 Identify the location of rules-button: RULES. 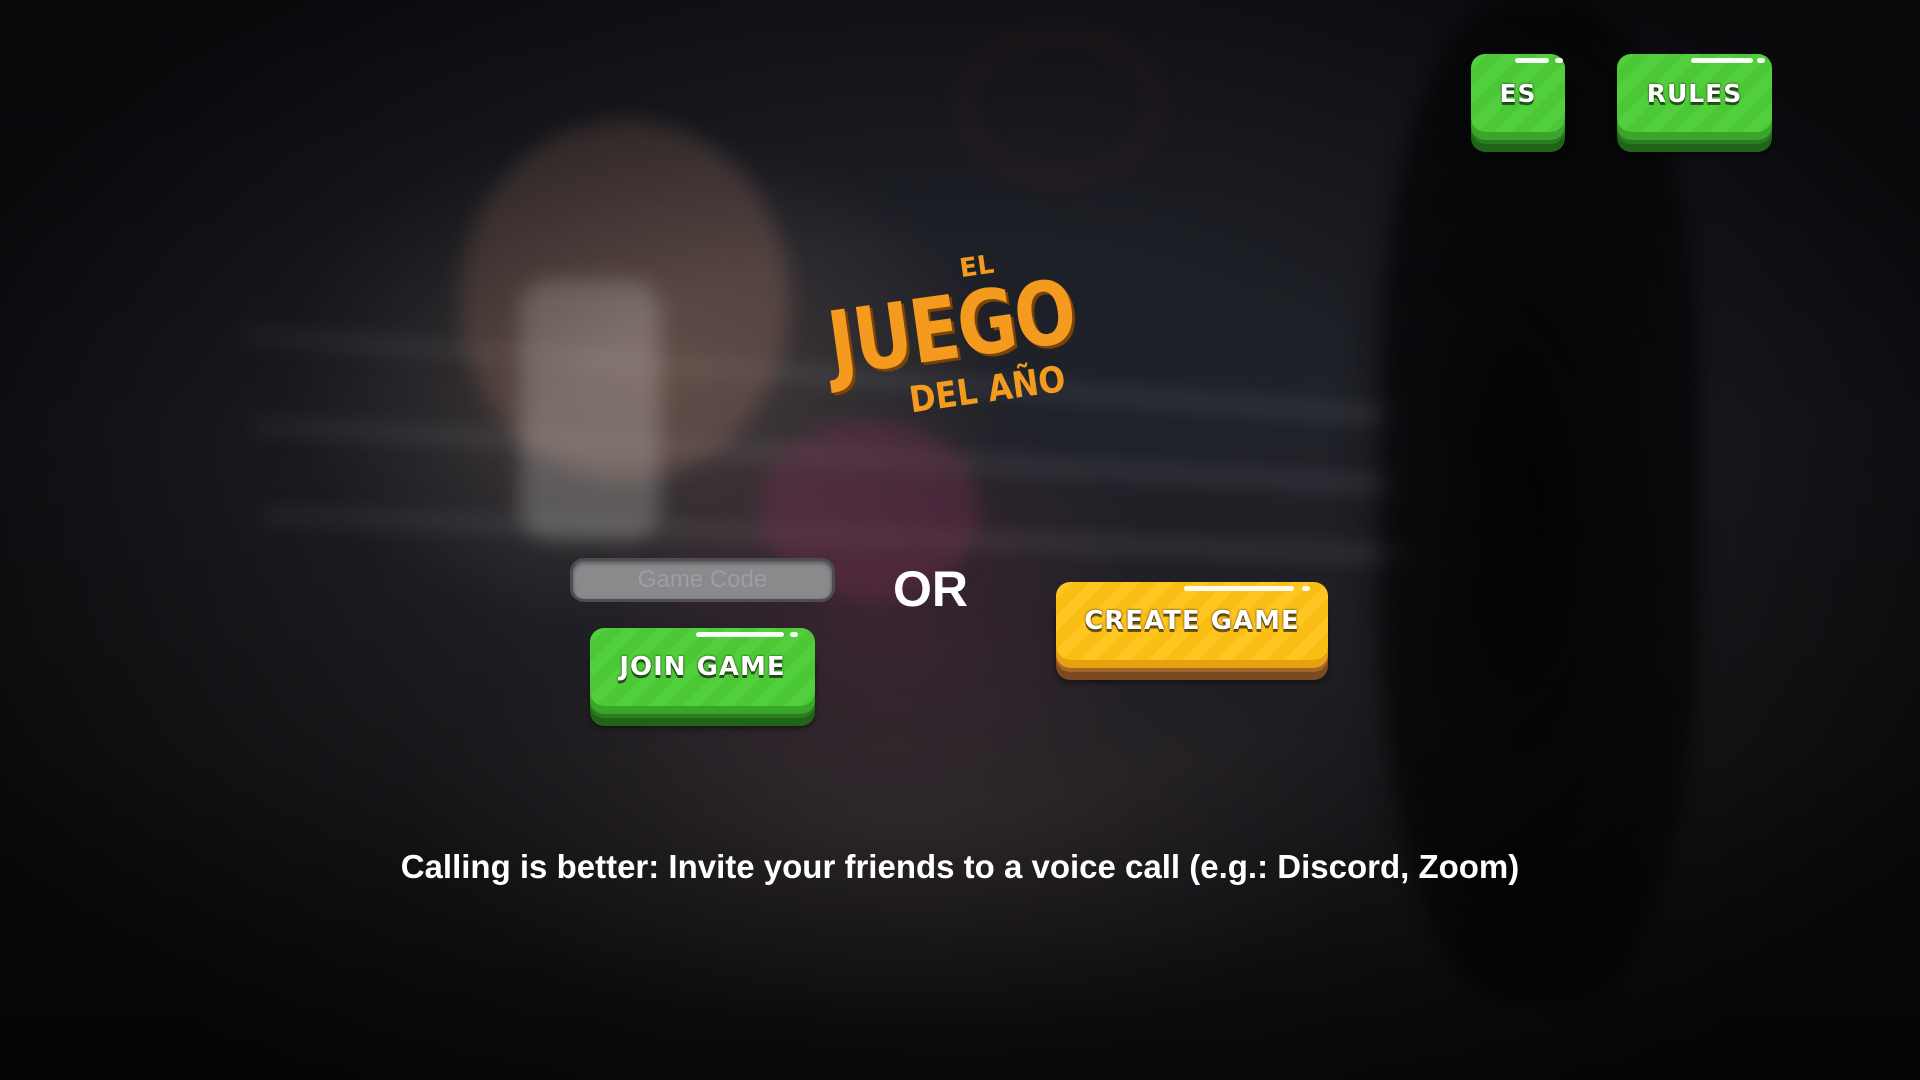
(1694, 93).